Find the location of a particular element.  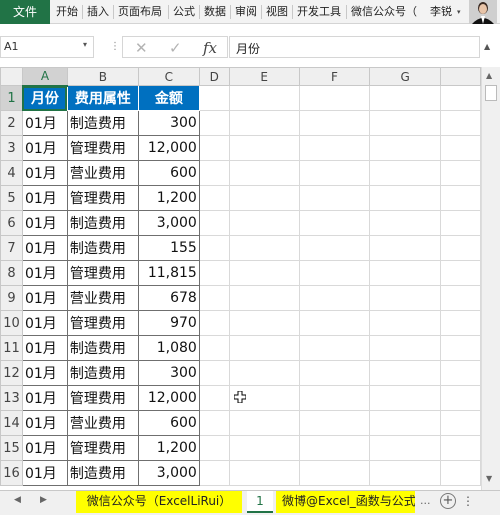

formula-bar-grip-icon: ⋮ is located at coordinates (115, 47).